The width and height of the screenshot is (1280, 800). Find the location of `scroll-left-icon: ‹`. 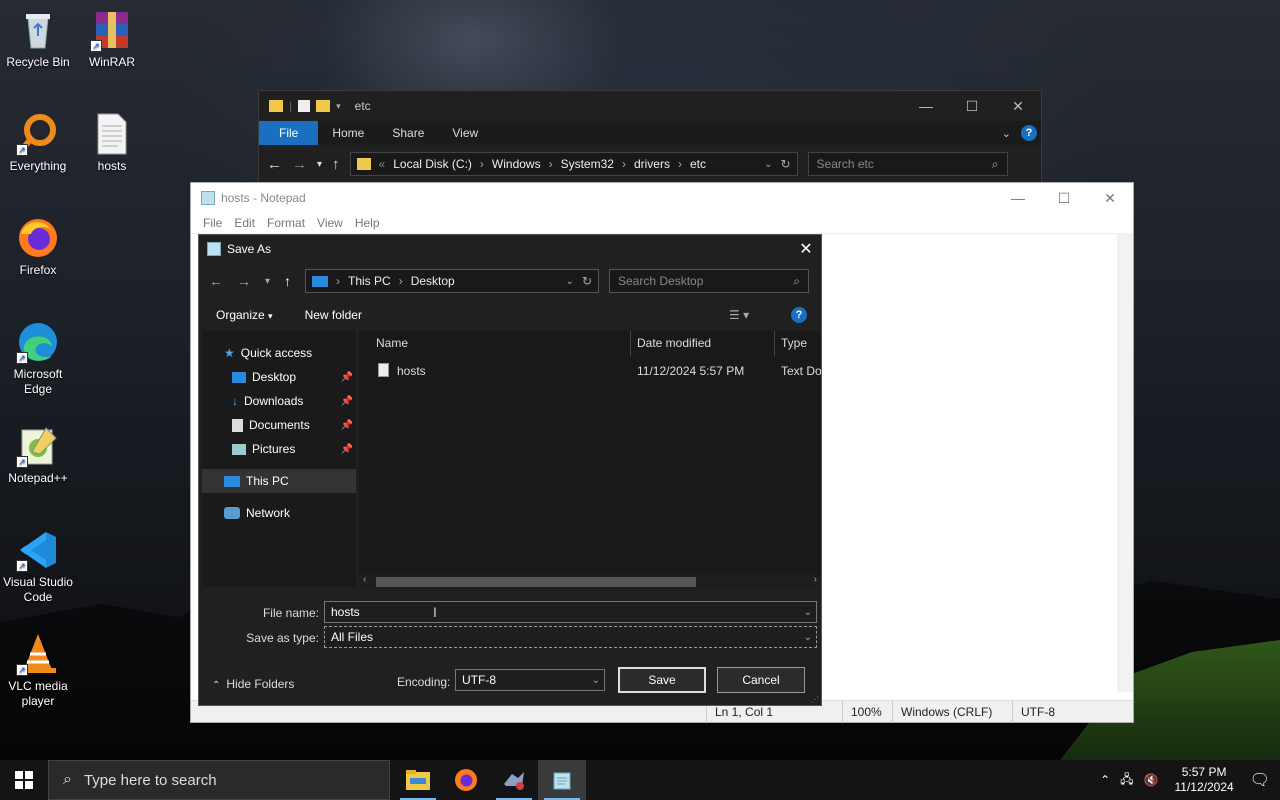

scroll-left-icon: ‹ is located at coordinates (364, 579).